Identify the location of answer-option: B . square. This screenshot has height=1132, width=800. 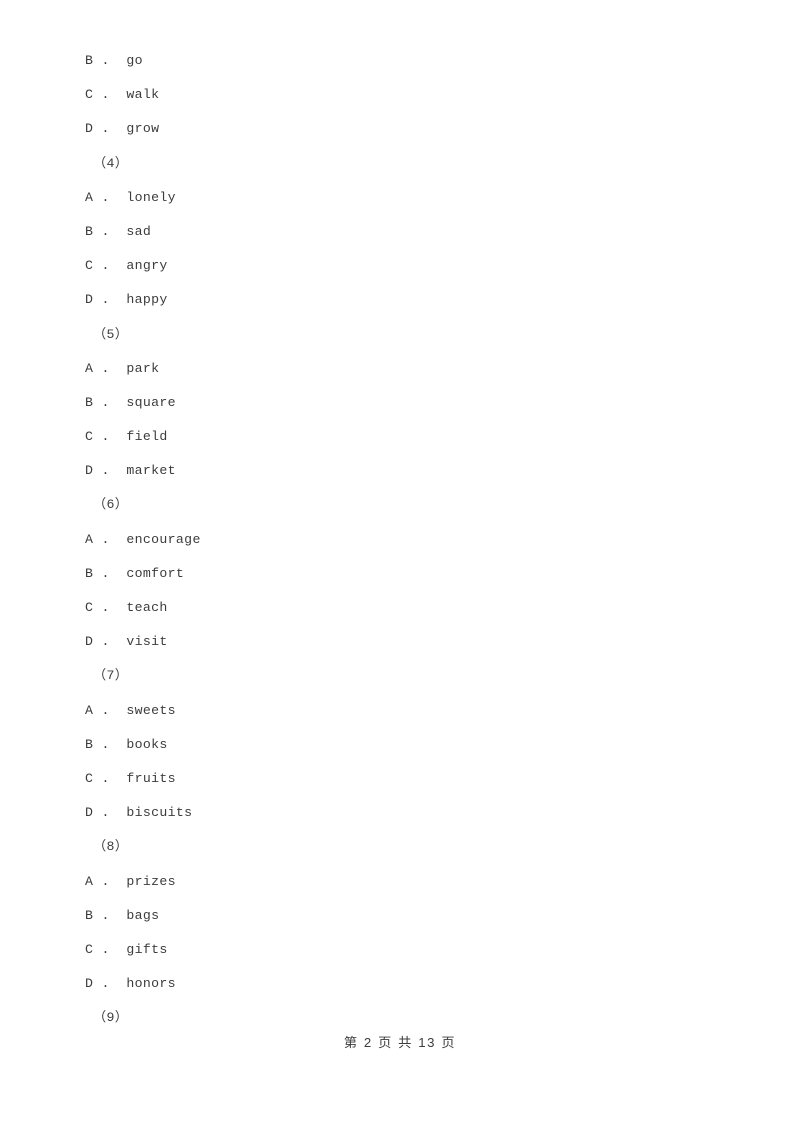
(400, 403).